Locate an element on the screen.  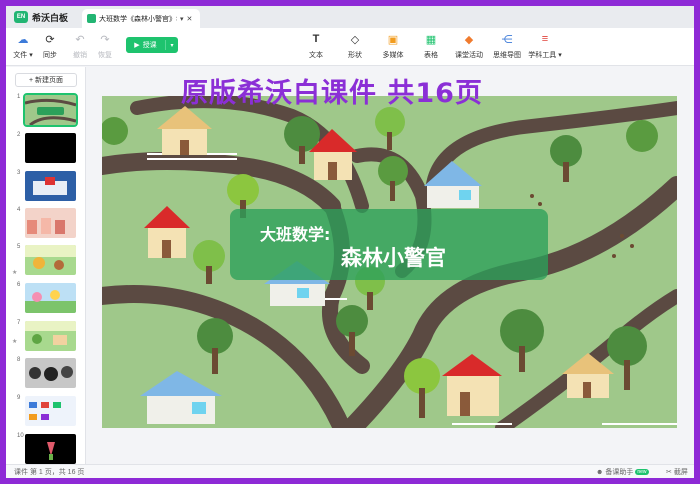
class-activity-button: ◆ 课堂活动 is located at coordinates (469, 46).